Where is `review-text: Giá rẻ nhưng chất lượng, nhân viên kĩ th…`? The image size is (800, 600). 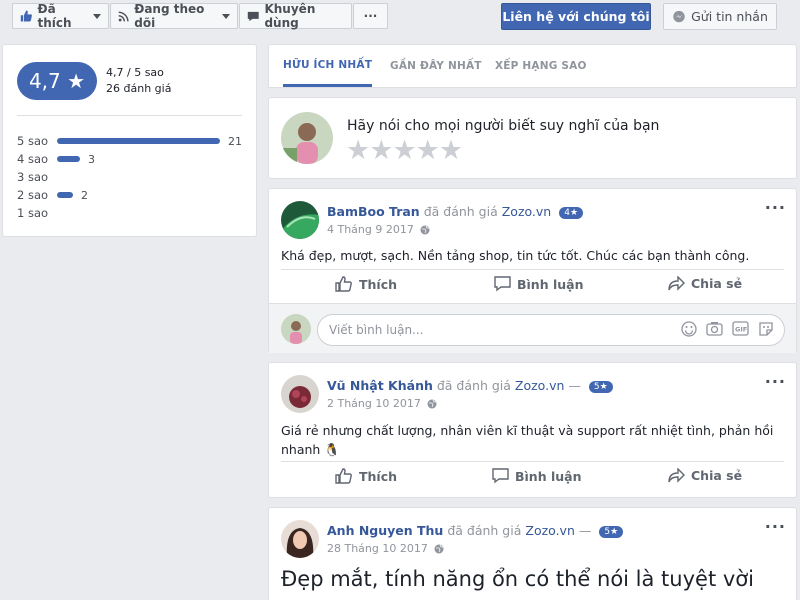
review-text: Giá rẻ nhưng chất lượng, nhân viên kĩ th… is located at coordinates (527, 440).